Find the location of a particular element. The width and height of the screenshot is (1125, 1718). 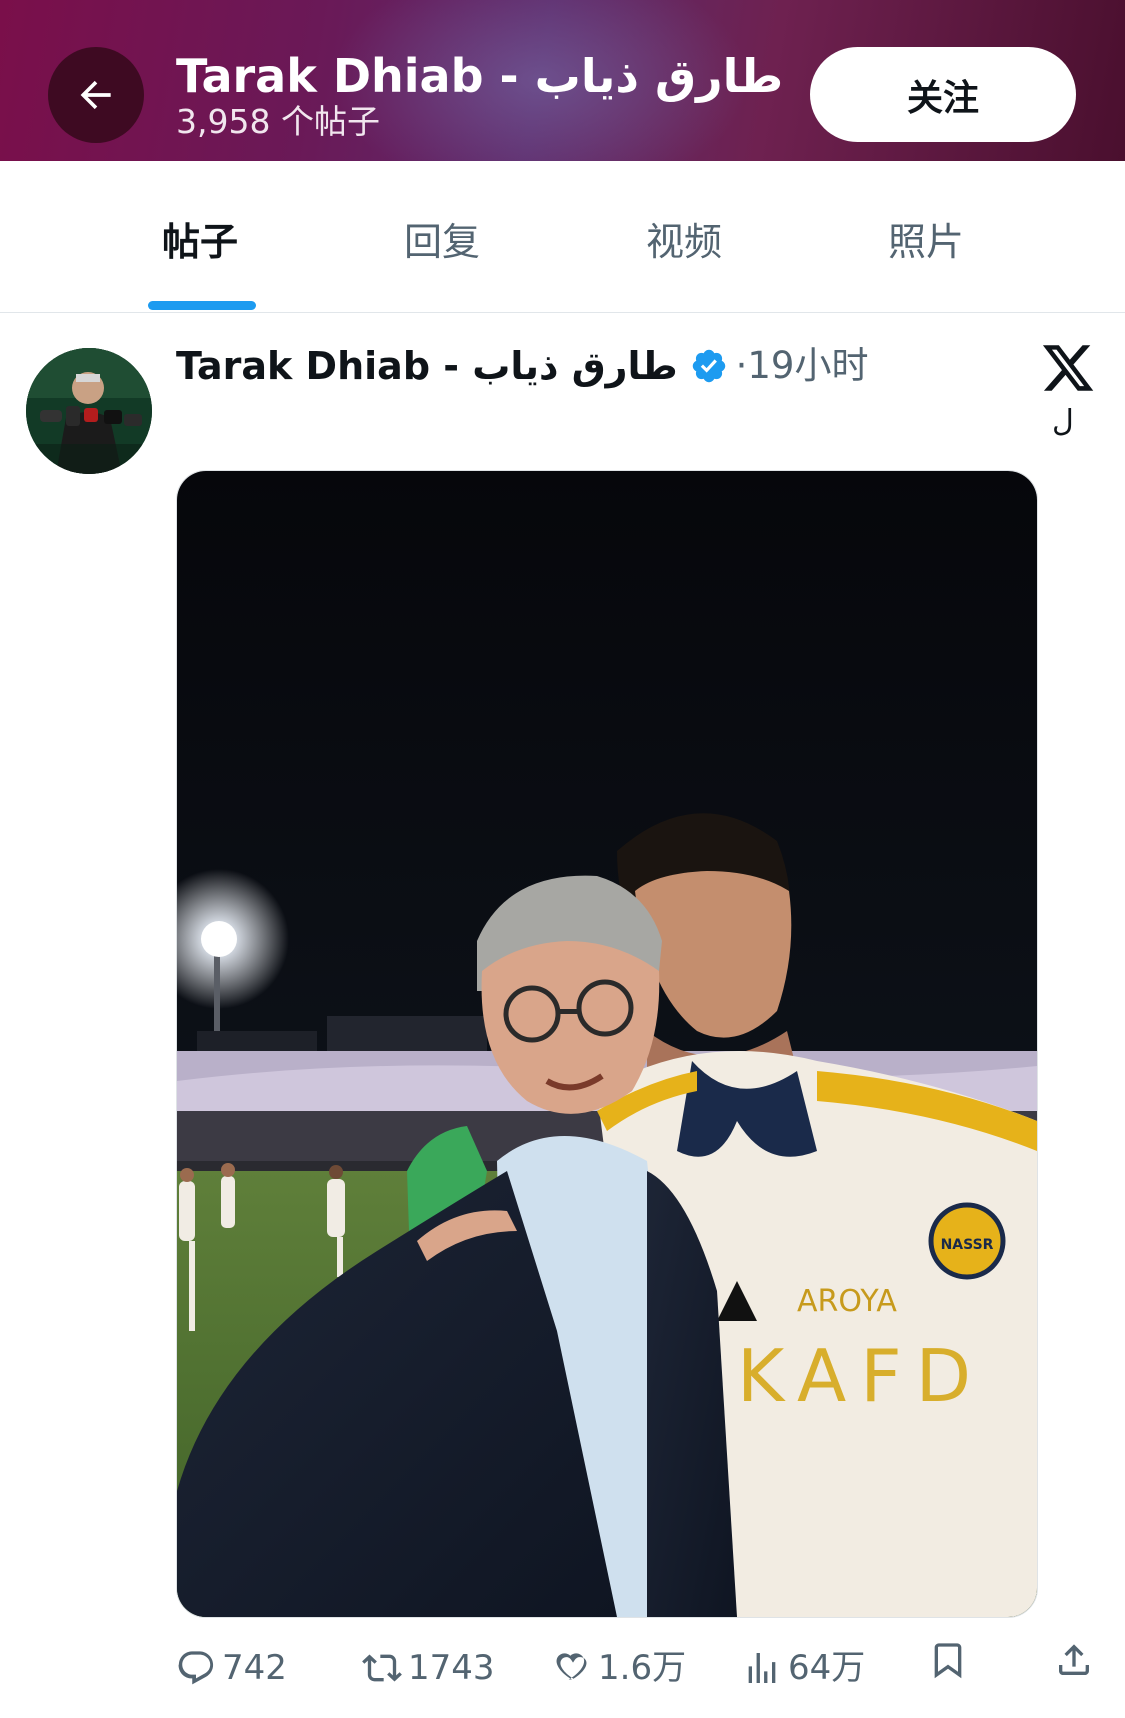

post-author-name: Tarak Dhiab - طارق ذياب is located at coordinates (427, 366).